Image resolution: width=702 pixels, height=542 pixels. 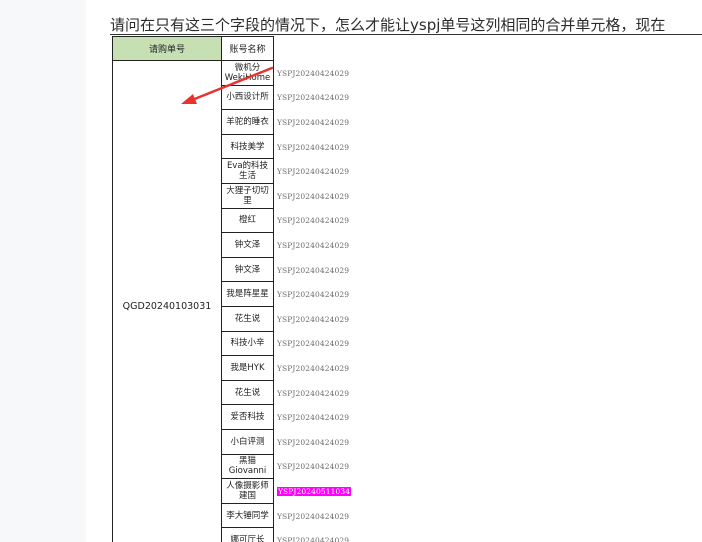 I want to click on table-row: 小西设计所 YSPJ20240424029, so click(x=462, y=98).